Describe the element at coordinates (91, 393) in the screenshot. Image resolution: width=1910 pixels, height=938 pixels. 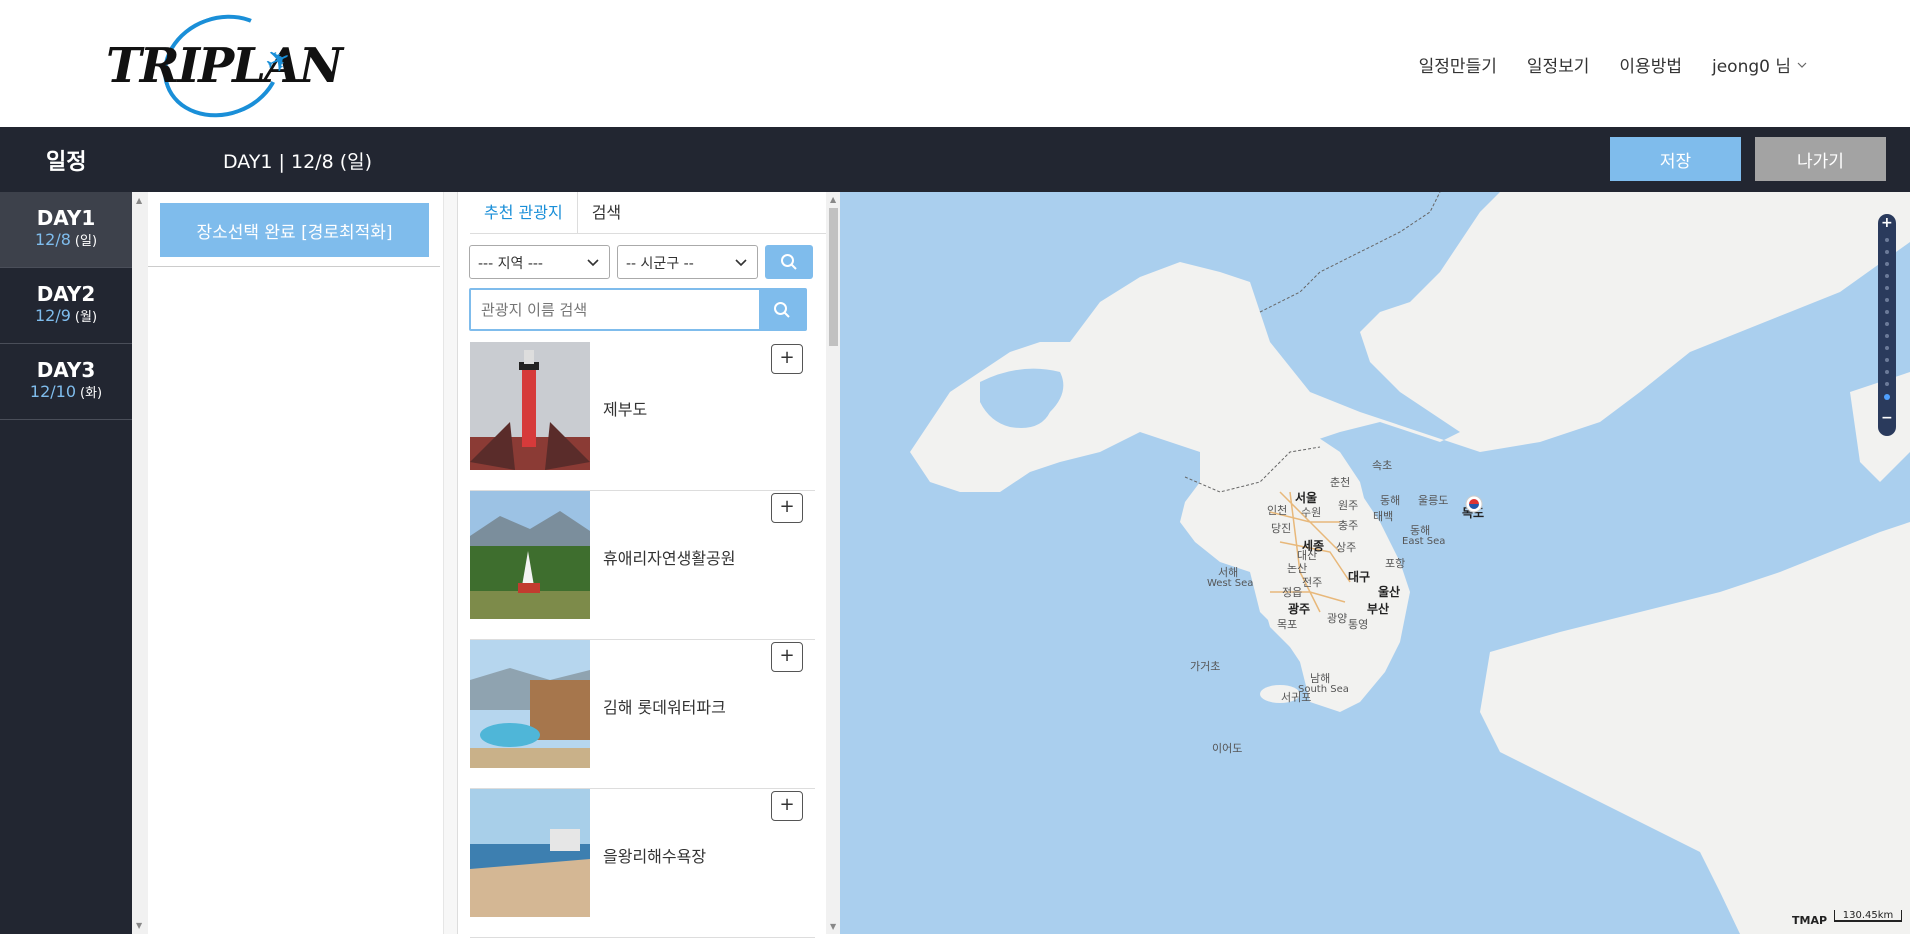
I see `day-weekday: (화)` at that location.